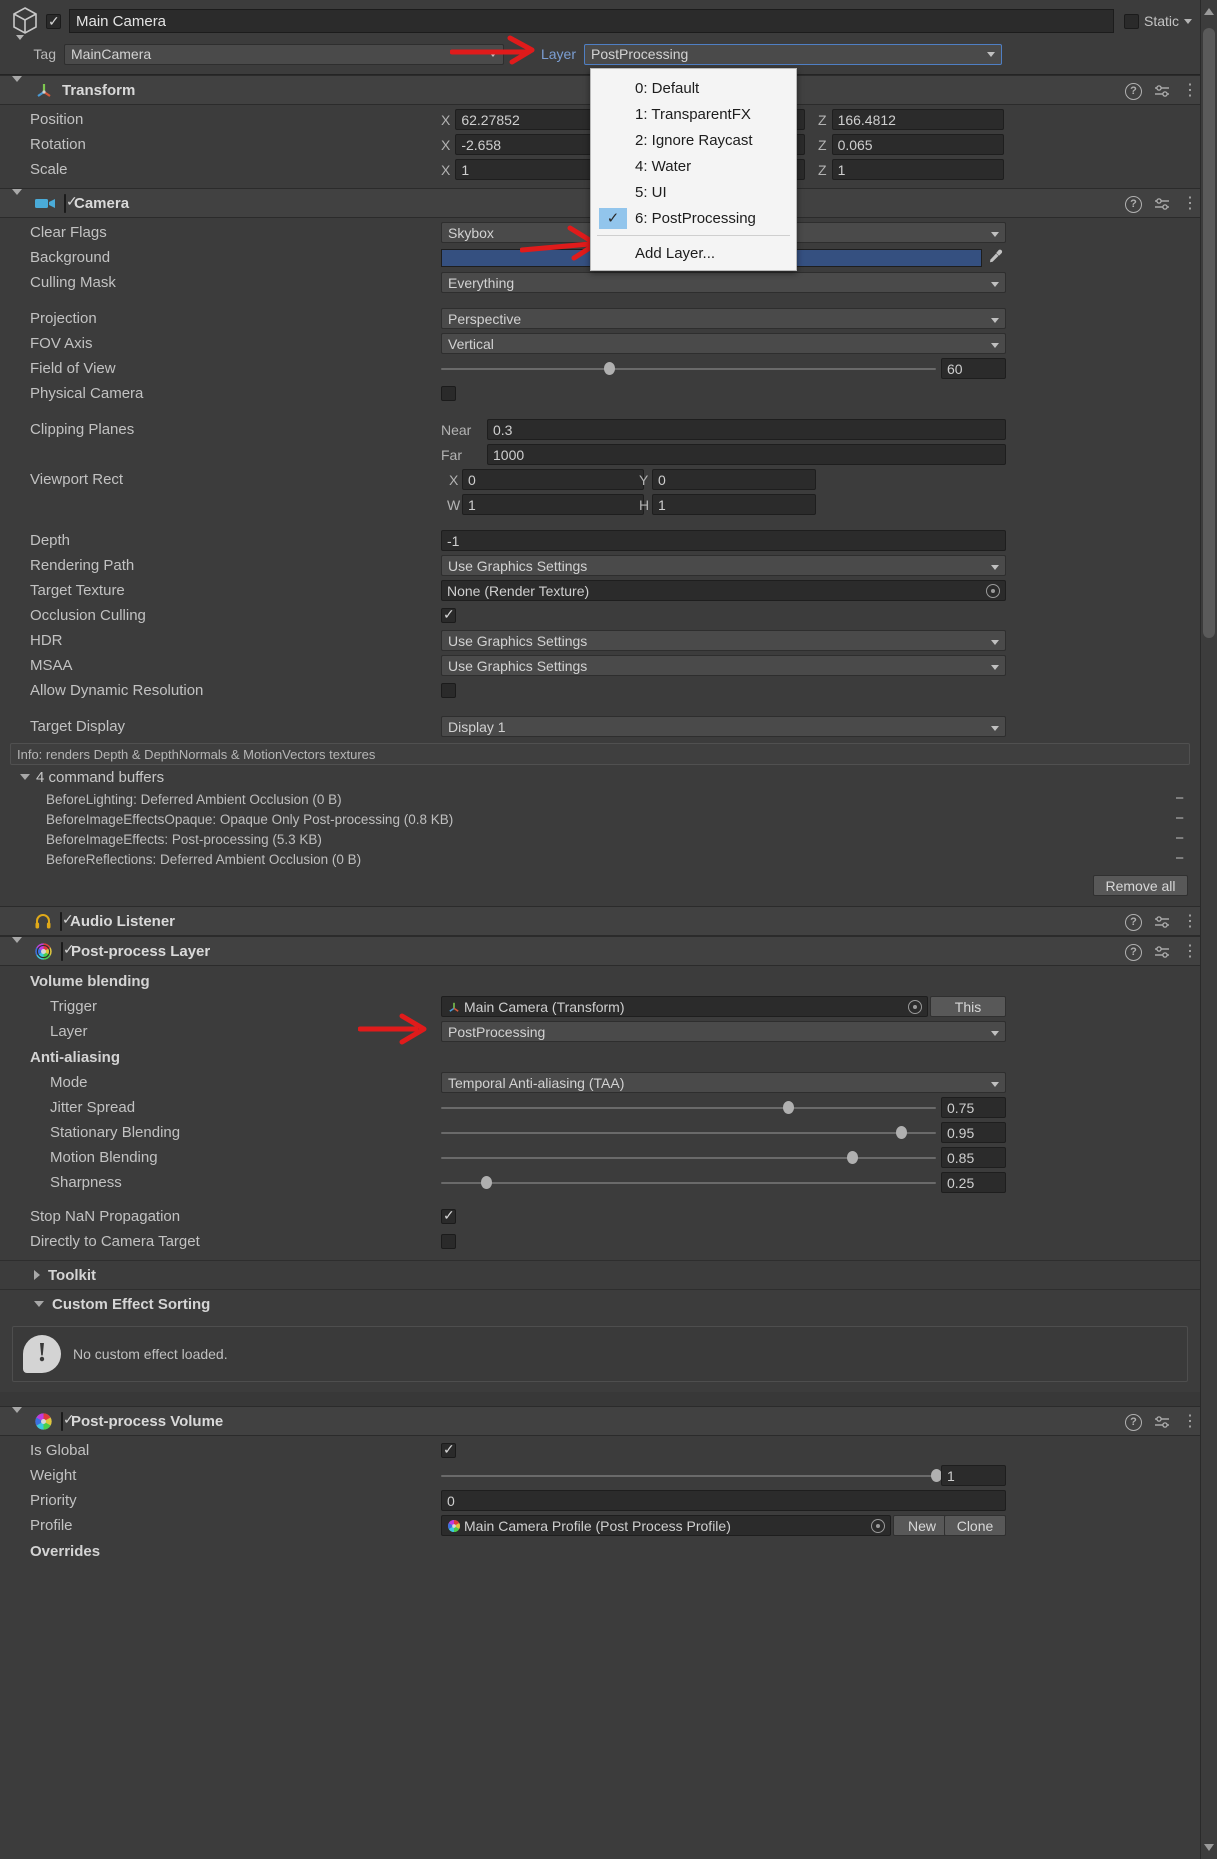  I want to click on scale-z-input: 1, so click(917, 169).